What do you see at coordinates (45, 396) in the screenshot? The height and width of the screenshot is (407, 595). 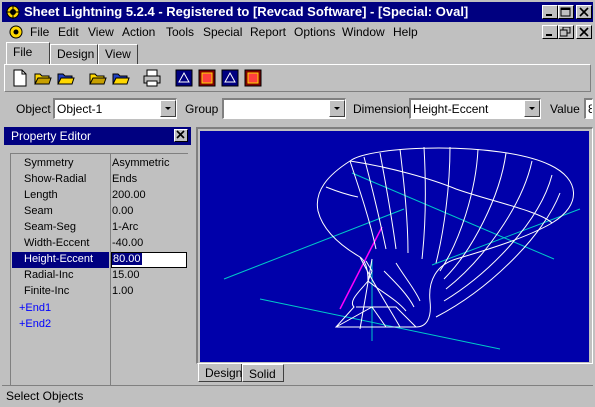 I see `status-text: Select Objects` at bounding box center [45, 396].